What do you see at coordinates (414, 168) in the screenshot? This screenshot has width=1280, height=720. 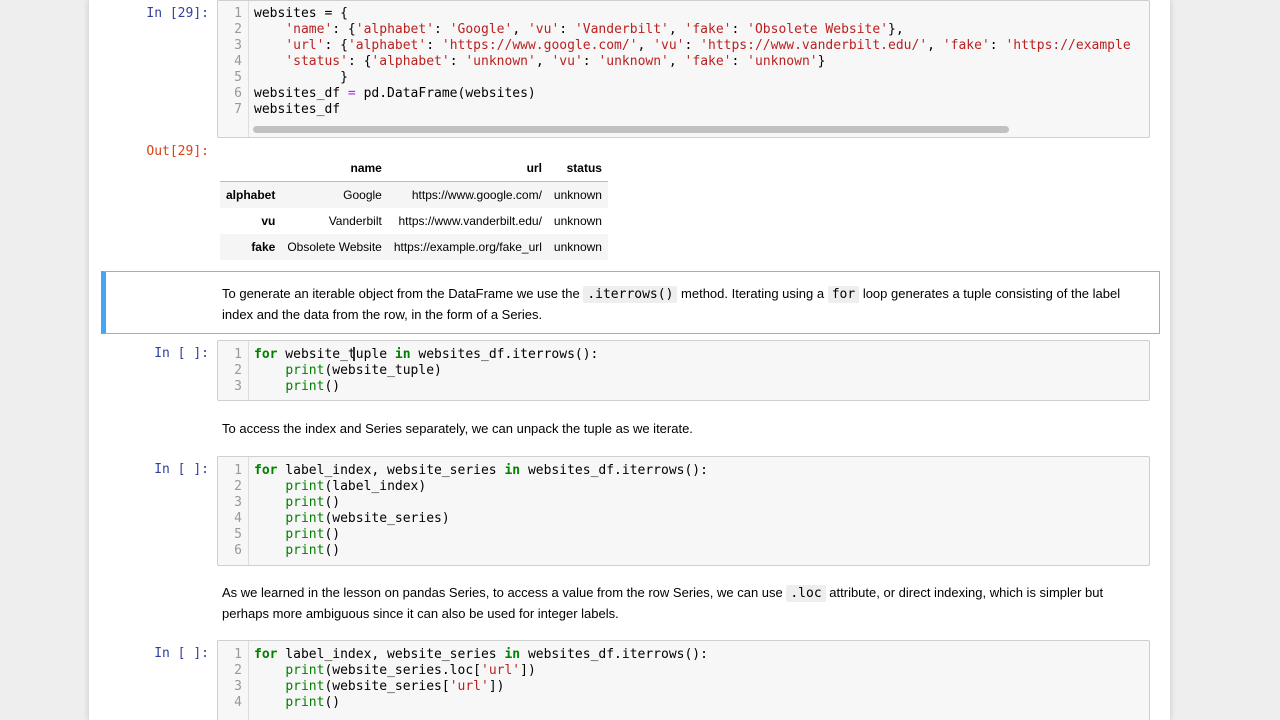 I see `table-header-row: name url status` at bounding box center [414, 168].